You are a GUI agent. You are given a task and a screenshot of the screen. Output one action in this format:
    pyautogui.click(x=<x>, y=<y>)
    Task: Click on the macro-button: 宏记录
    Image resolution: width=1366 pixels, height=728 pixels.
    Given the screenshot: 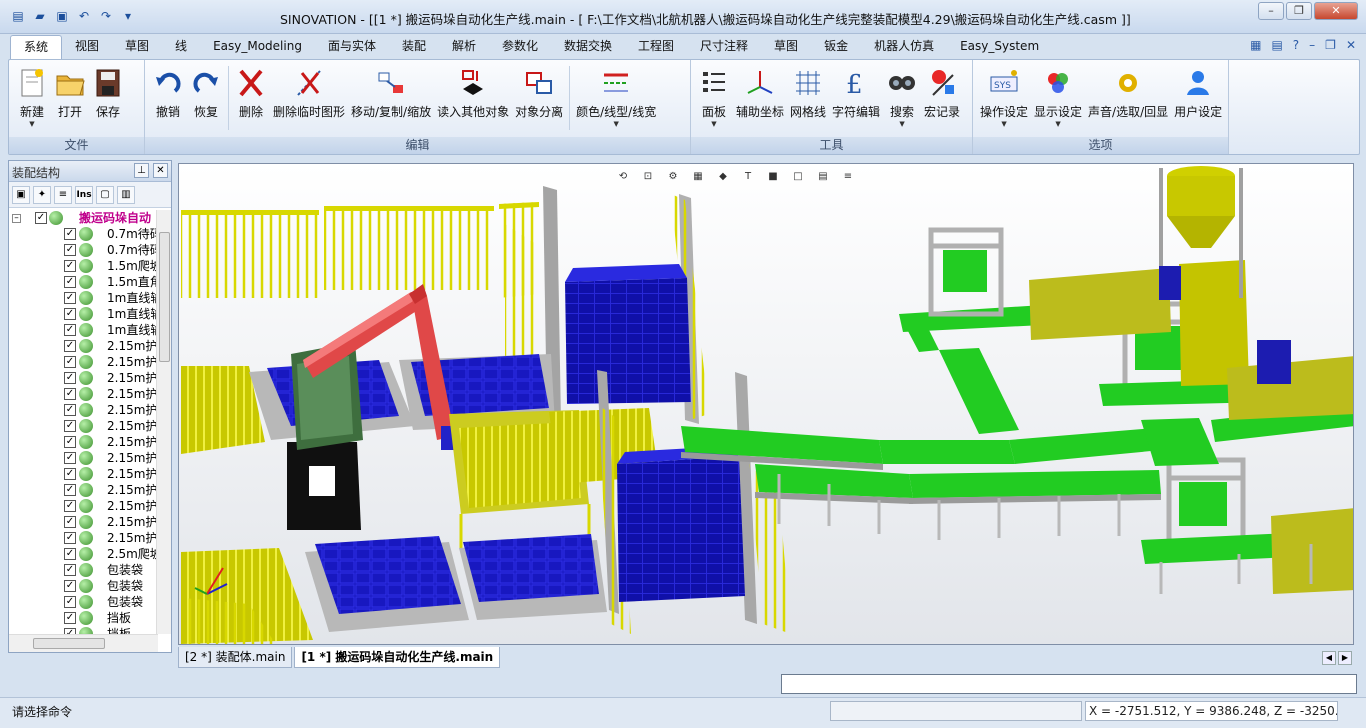 What is the action you would take?
    pyautogui.click(x=942, y=98)
    